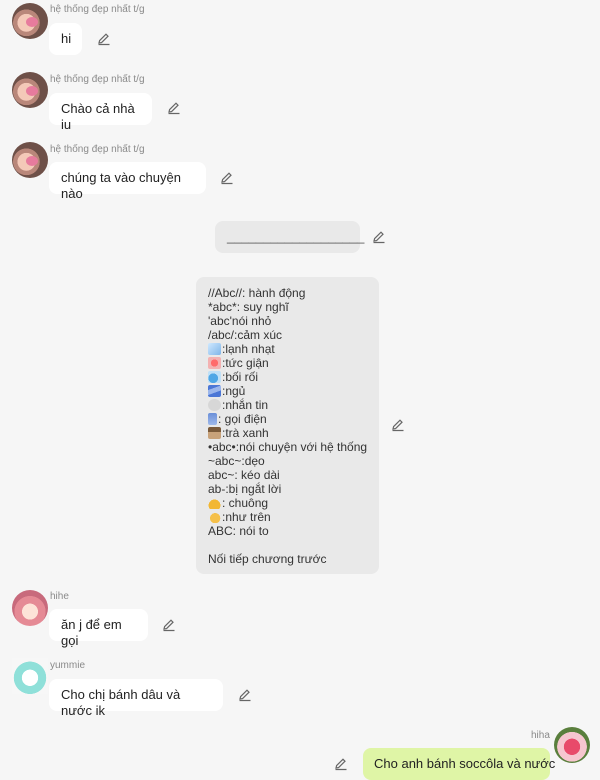  I want to click on message-text: Cho anh bánh soccôla và nước, so click(465, 763).